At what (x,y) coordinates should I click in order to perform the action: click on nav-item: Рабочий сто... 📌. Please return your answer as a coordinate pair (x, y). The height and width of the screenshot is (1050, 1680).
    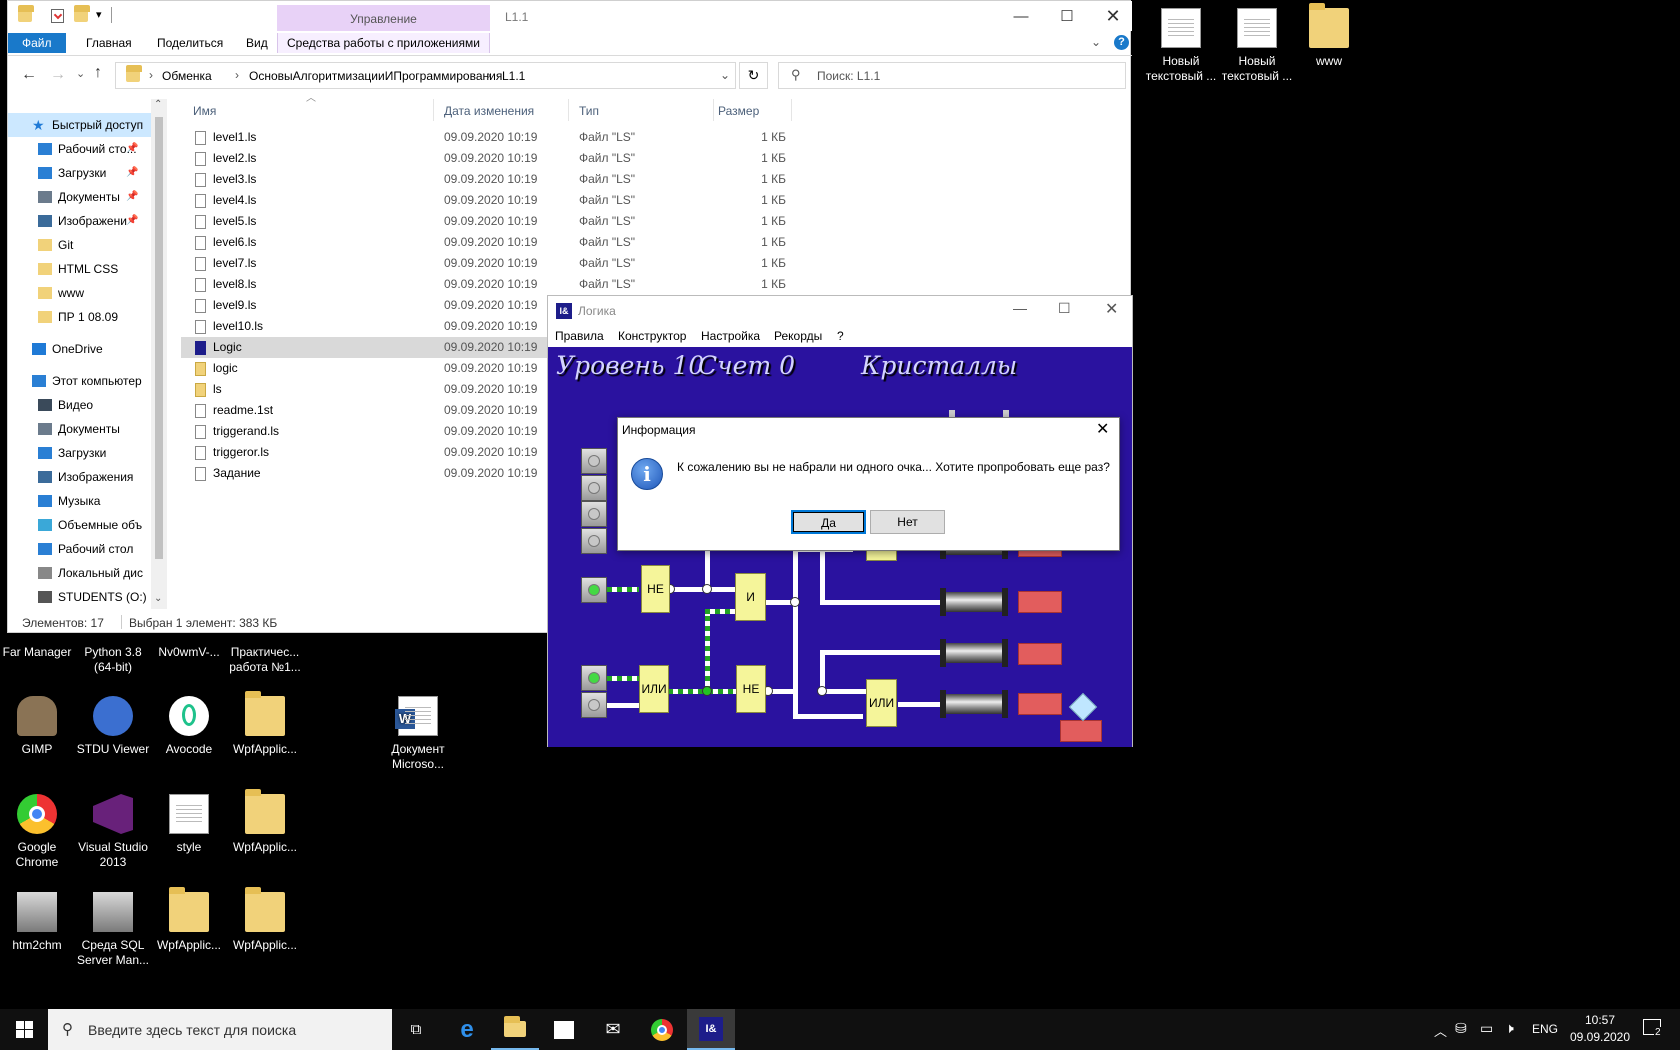
    Looking at the image, I should click on (83, 149).